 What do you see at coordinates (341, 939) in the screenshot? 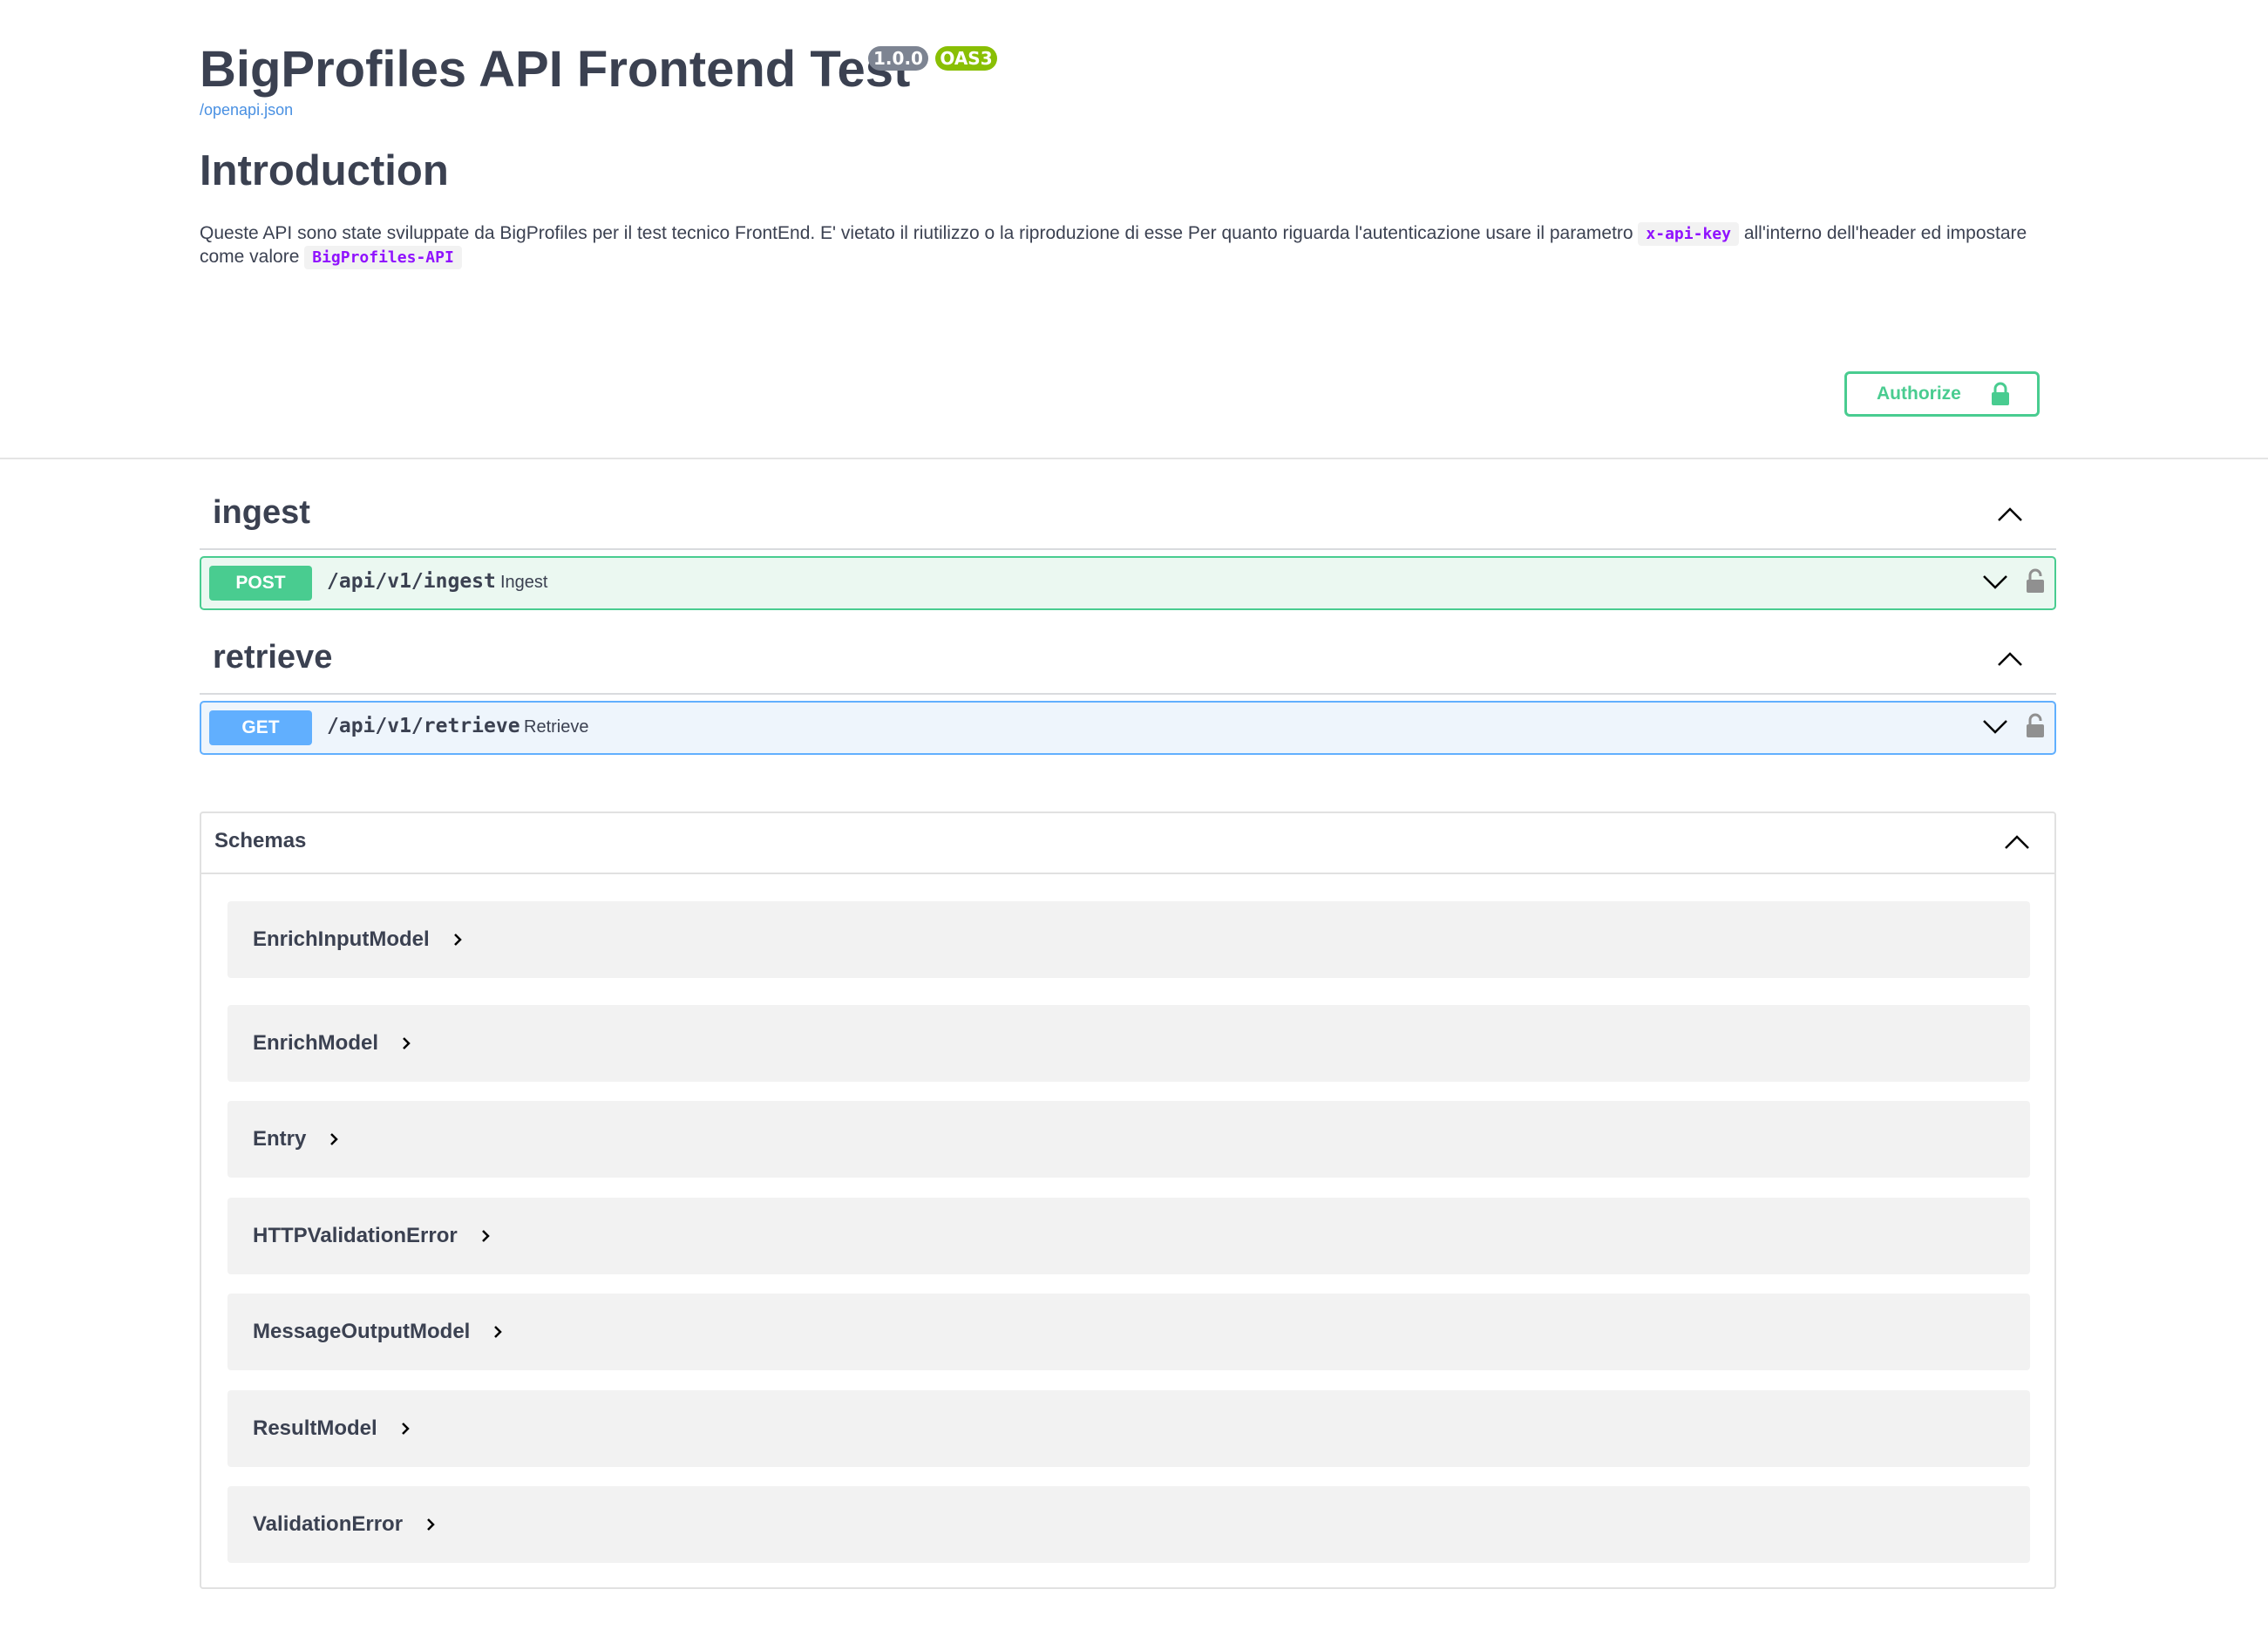
I see `model-name: EnrichInputModel` at bounding box center [341, 939].